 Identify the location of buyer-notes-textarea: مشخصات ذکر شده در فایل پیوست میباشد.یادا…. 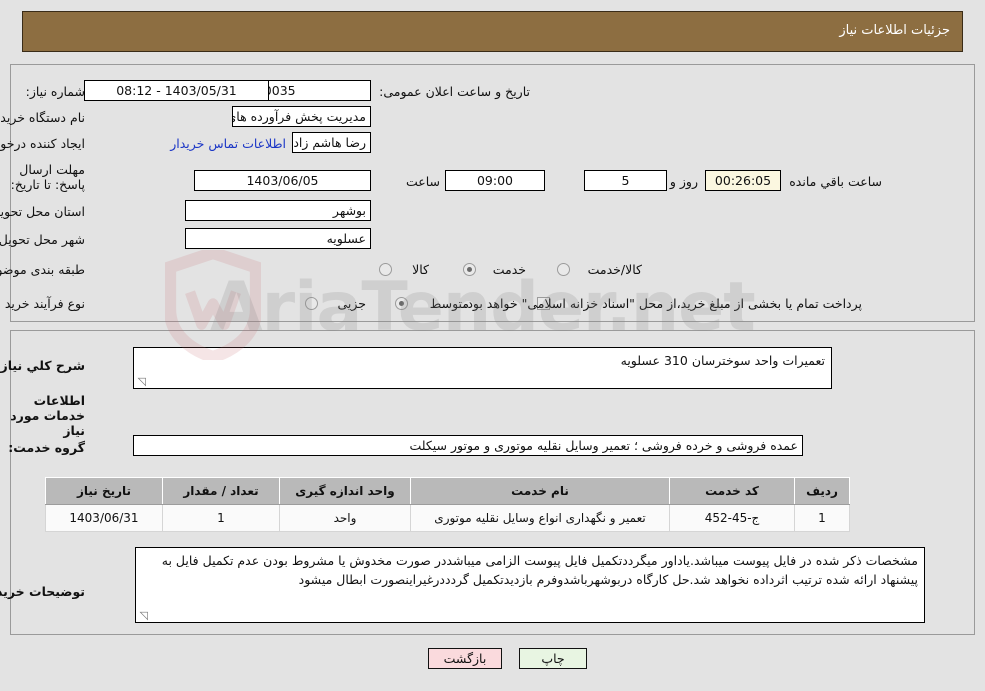
(530, 585).